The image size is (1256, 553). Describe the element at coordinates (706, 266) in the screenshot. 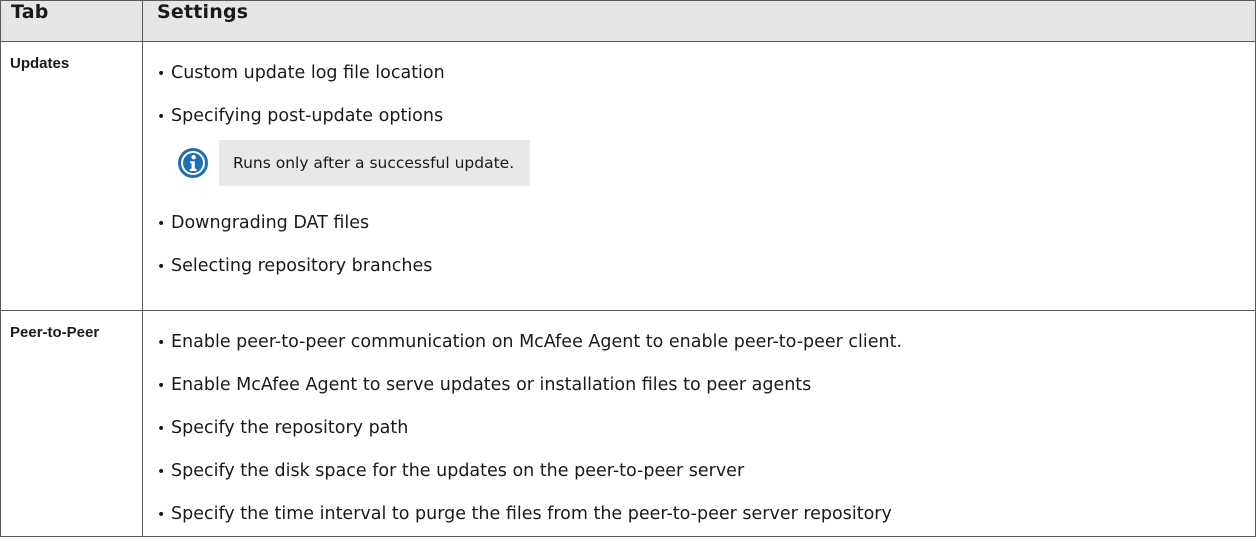

I see `list-item: • Selecting repository branches` at that location.